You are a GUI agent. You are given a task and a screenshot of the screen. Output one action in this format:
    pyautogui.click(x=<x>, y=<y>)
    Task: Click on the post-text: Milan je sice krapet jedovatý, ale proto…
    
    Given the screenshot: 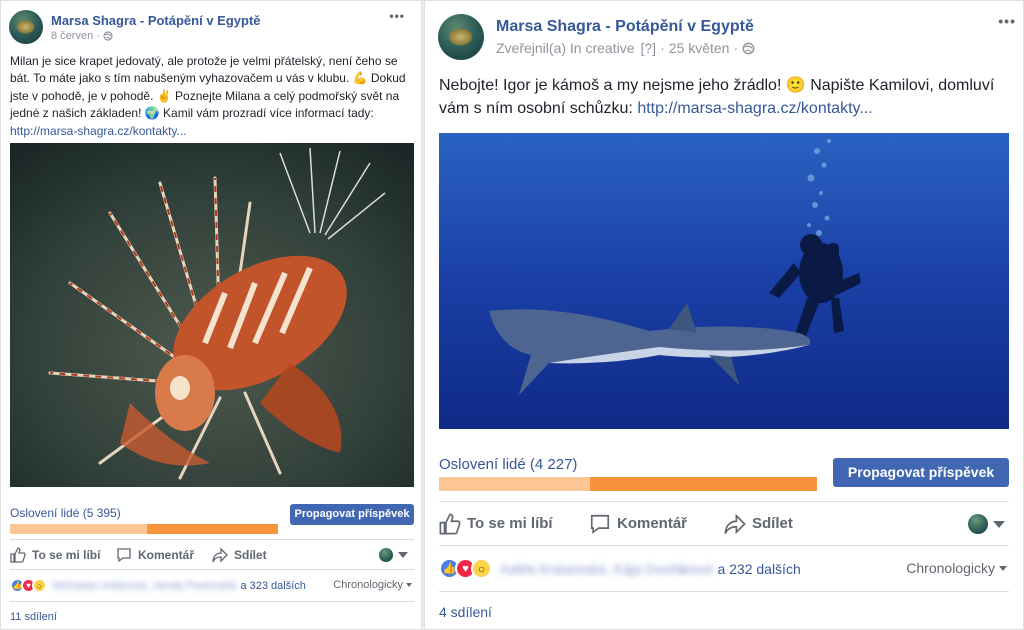 What is the action you would take?
    pyautogui.click(x=212, y=96)
    